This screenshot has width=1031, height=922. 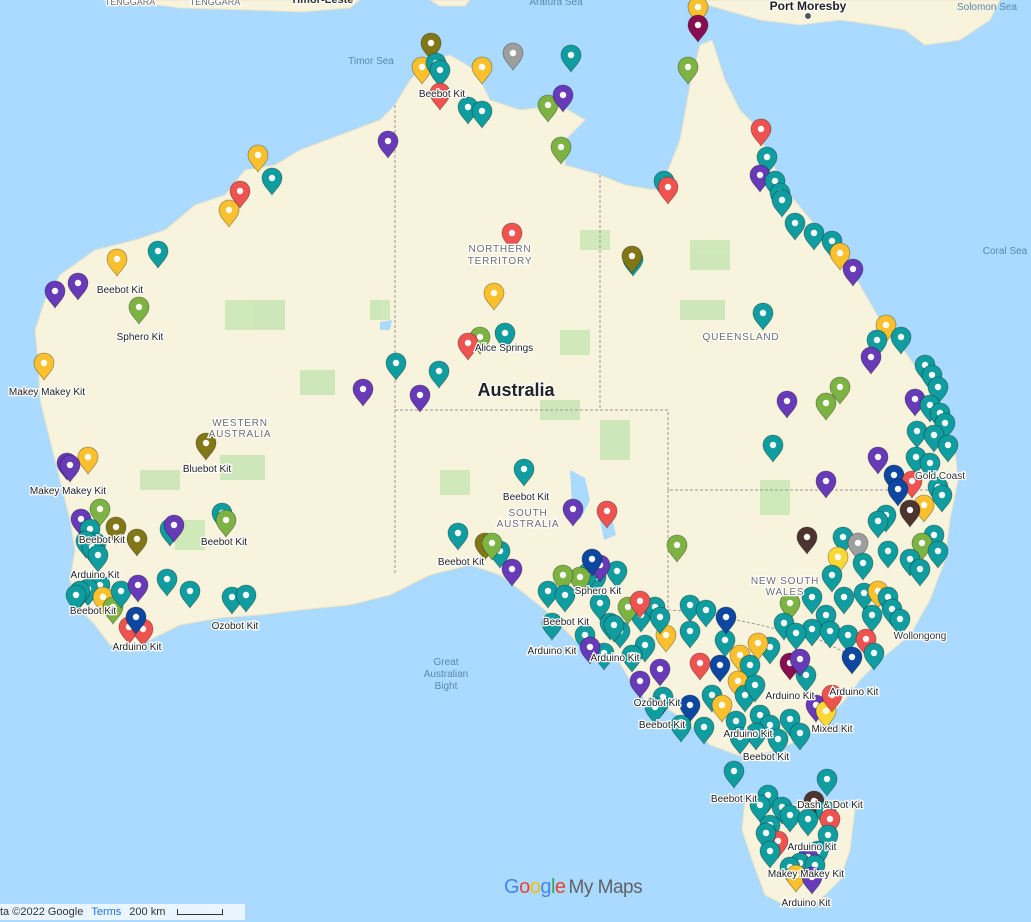 What do you see at coordinates (446, 674) in the screenshot?
I see `water-label: Australian` at bounding box center [446, 674].